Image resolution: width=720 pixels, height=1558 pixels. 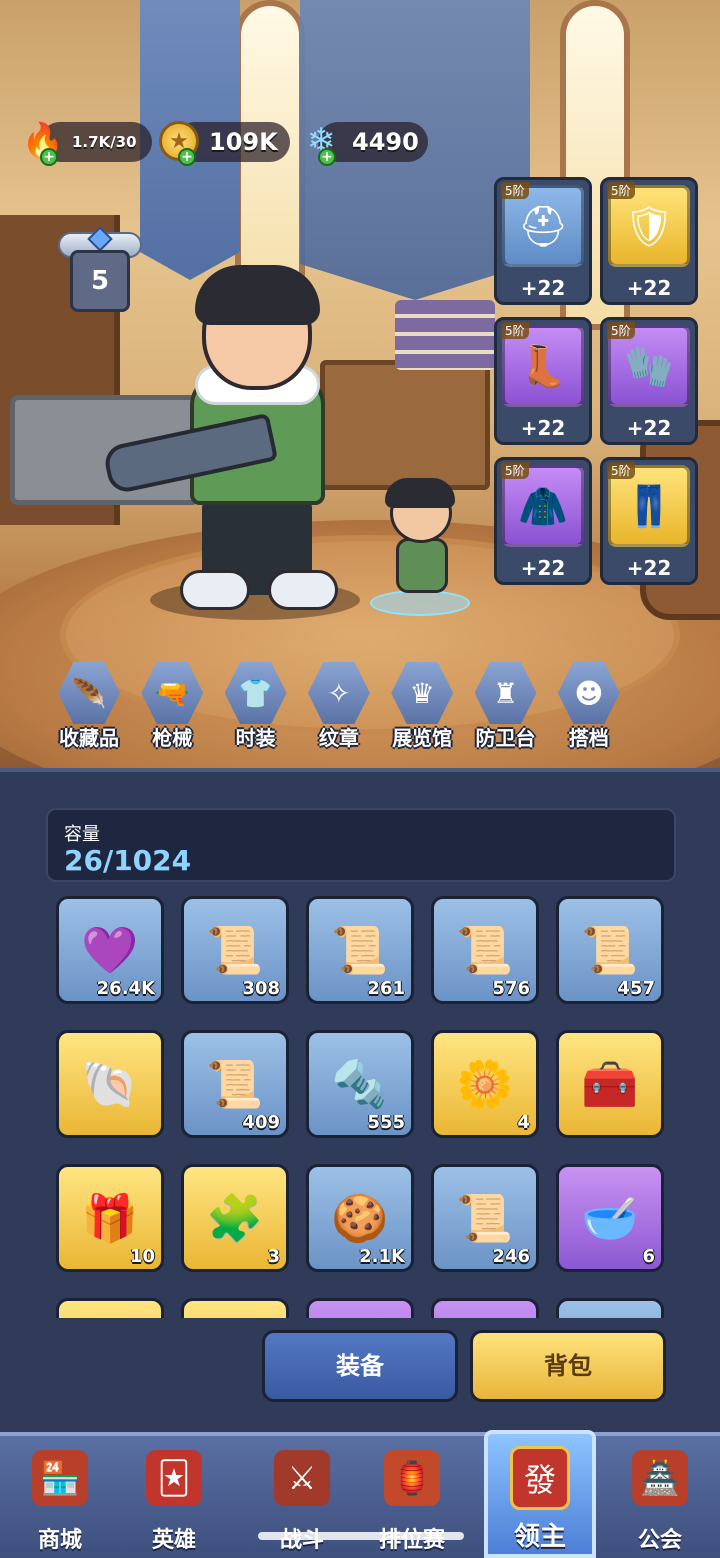 I want to click on inventory-item: 📜 246, so click(x=485, y=1218).